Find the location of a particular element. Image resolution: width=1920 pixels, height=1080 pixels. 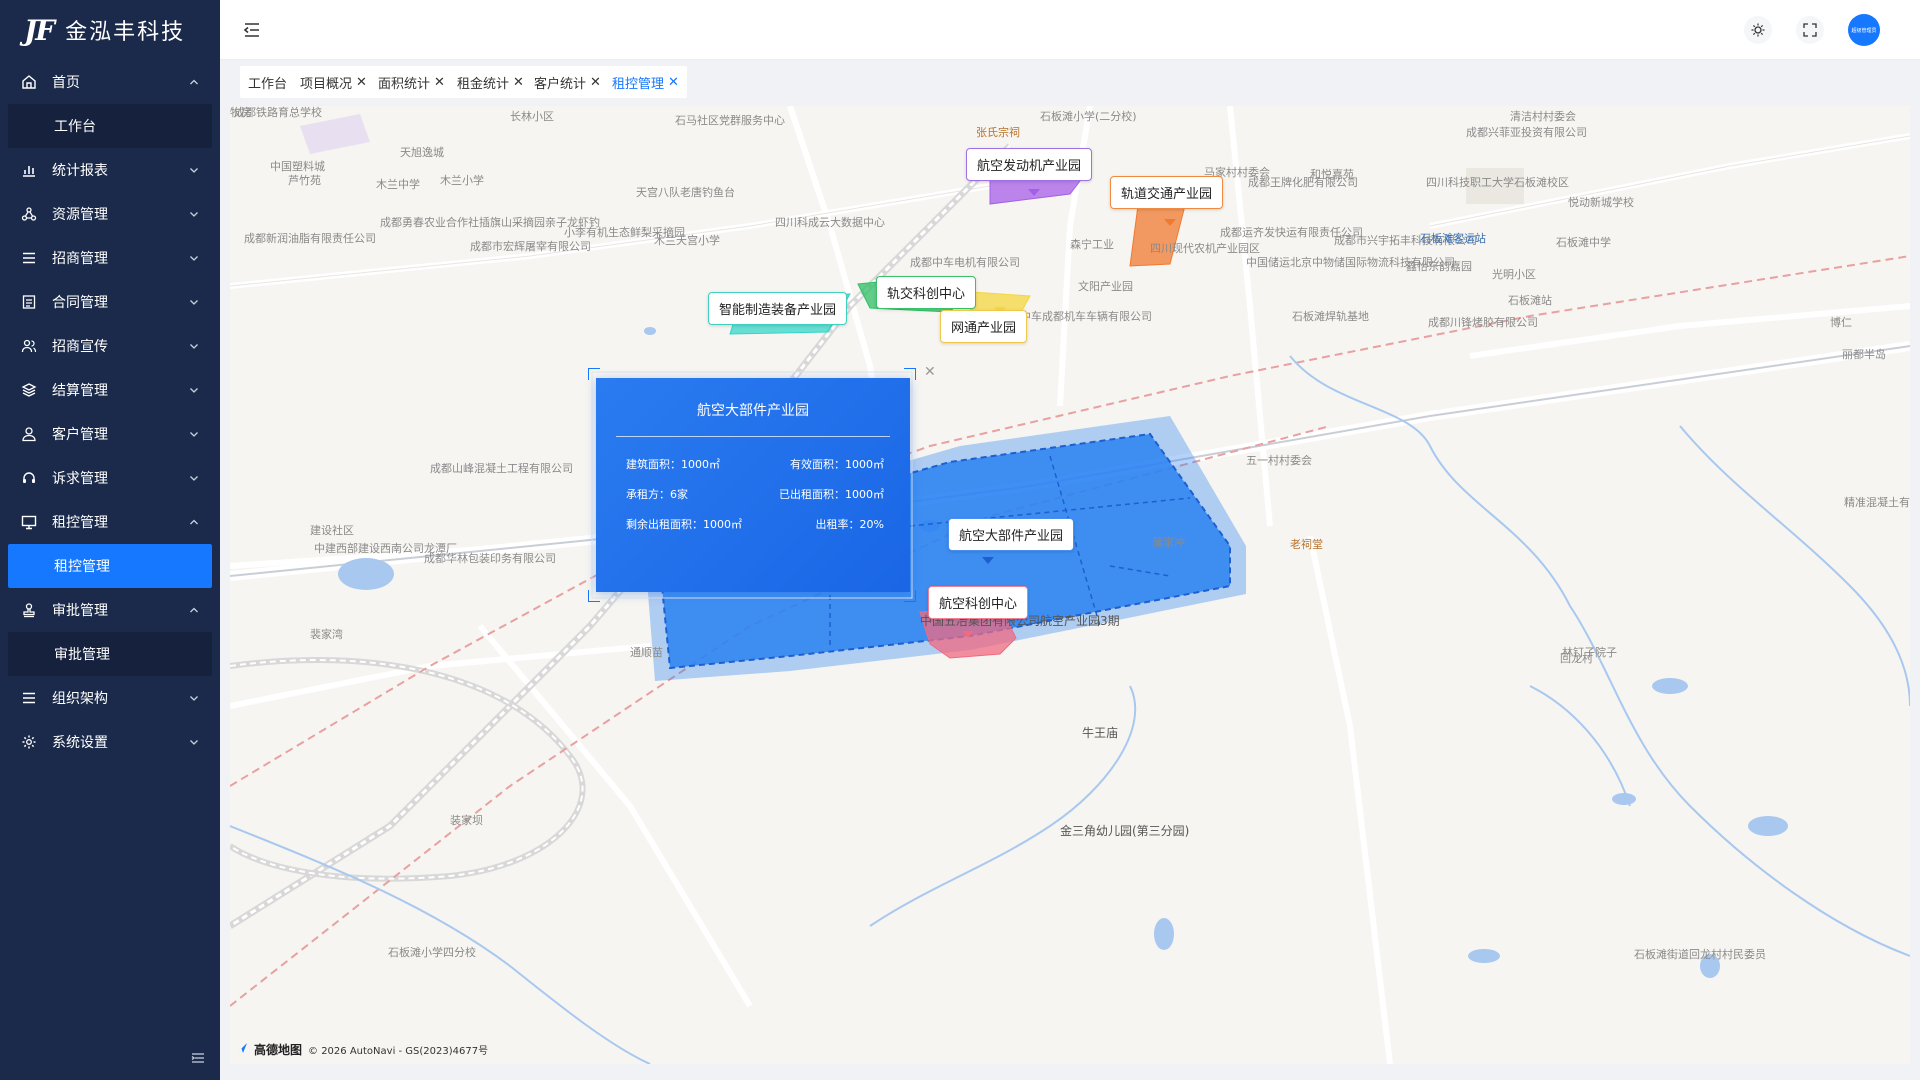

map-poi-label: 森宁工业 is located at coordinates (1092, 245).